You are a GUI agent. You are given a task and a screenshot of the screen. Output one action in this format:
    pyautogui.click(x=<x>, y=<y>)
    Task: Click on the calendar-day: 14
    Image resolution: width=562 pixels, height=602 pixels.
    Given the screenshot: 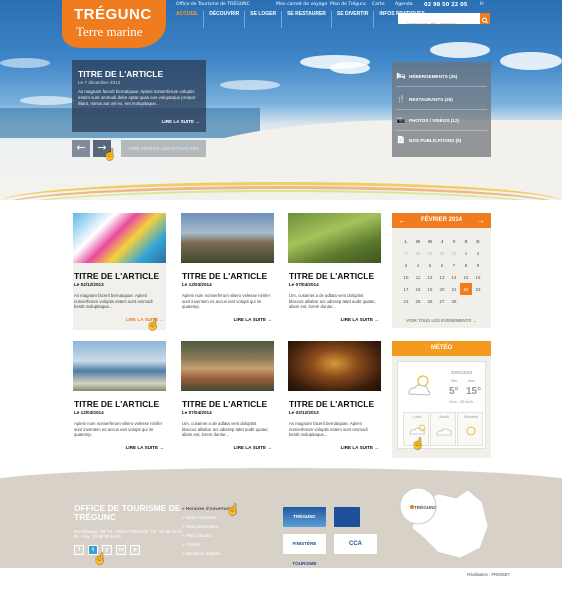 What is the action you would take?
    pyautogui.click(x=454, y=277)
    